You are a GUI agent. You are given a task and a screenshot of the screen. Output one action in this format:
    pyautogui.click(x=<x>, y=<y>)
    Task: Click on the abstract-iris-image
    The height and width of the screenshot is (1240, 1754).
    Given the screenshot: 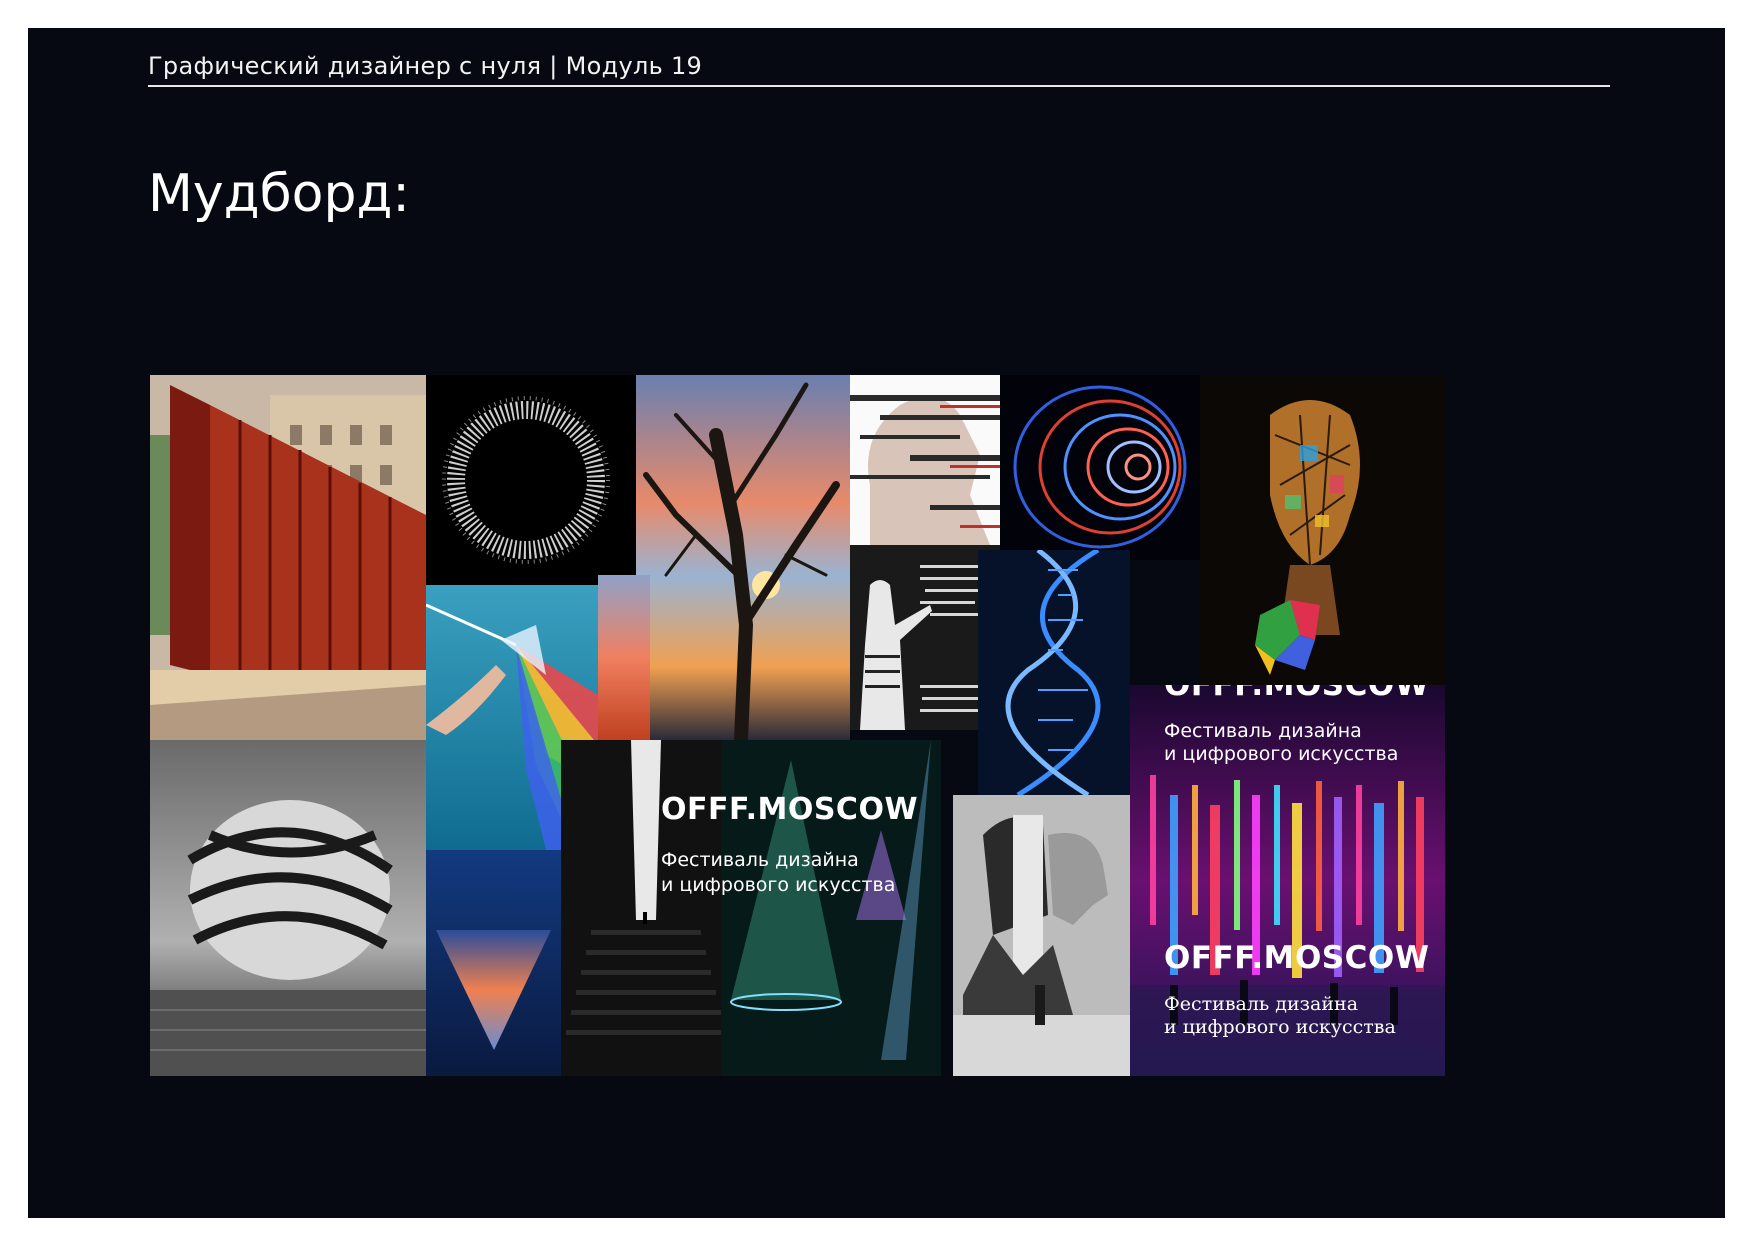 What is the action you would take?
    pyautogui.click(x=531, y=480)
    